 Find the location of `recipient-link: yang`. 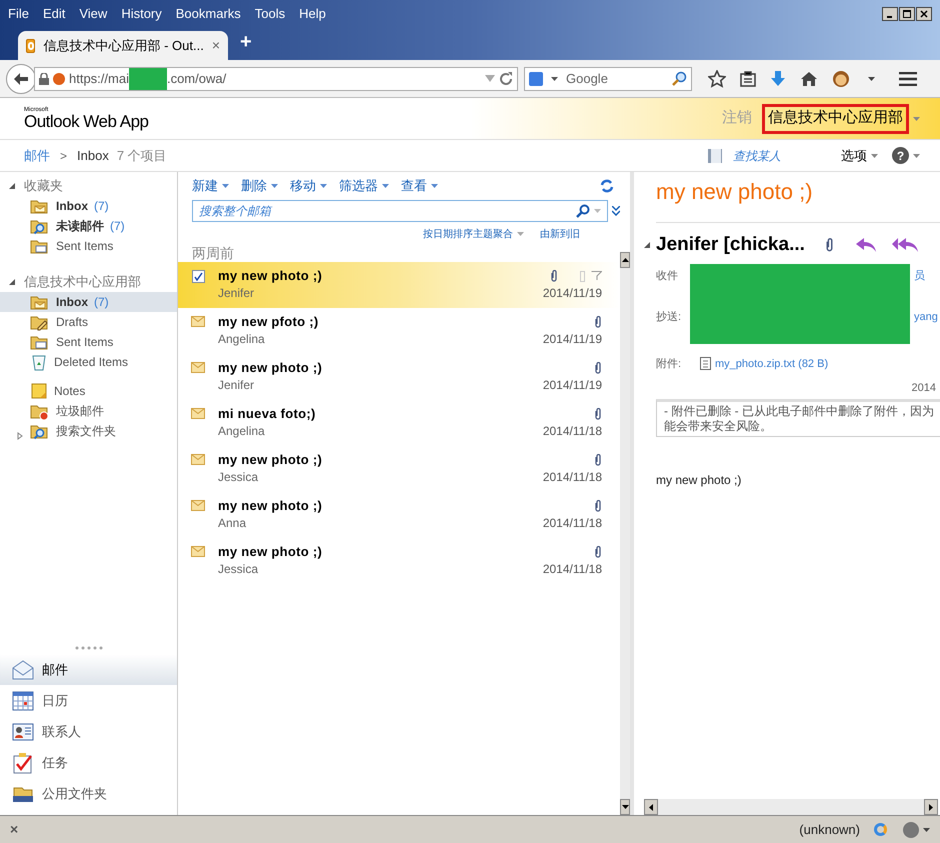

recipient-link: yang is located at coordinates (926, 316).